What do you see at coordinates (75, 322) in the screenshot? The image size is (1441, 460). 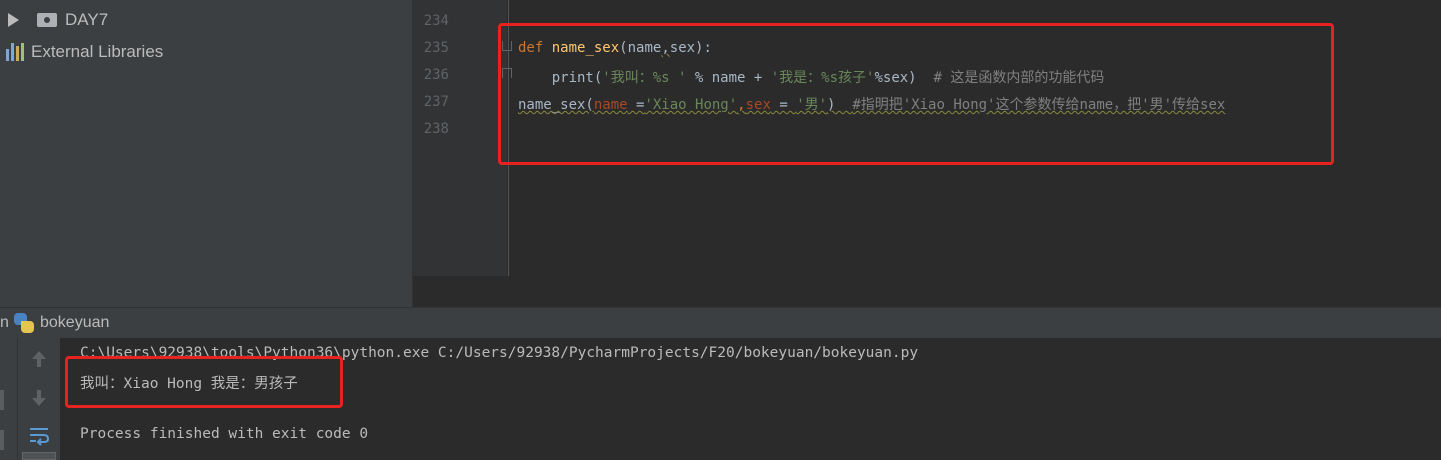 I see `run-tab-label: bokeyuan` at bounding box center [75, 322].